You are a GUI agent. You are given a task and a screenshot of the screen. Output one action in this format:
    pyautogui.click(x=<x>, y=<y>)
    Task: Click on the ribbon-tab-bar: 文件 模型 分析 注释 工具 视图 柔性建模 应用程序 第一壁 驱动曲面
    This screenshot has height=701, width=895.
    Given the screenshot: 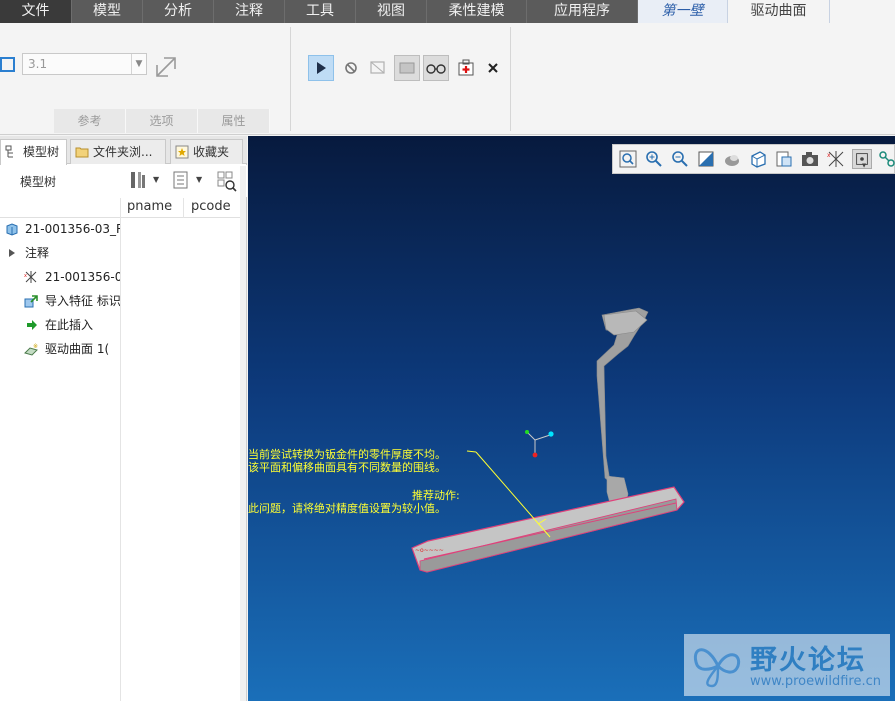 What is the action you would take?
    pyautogui.click(x=447, y=11)
    